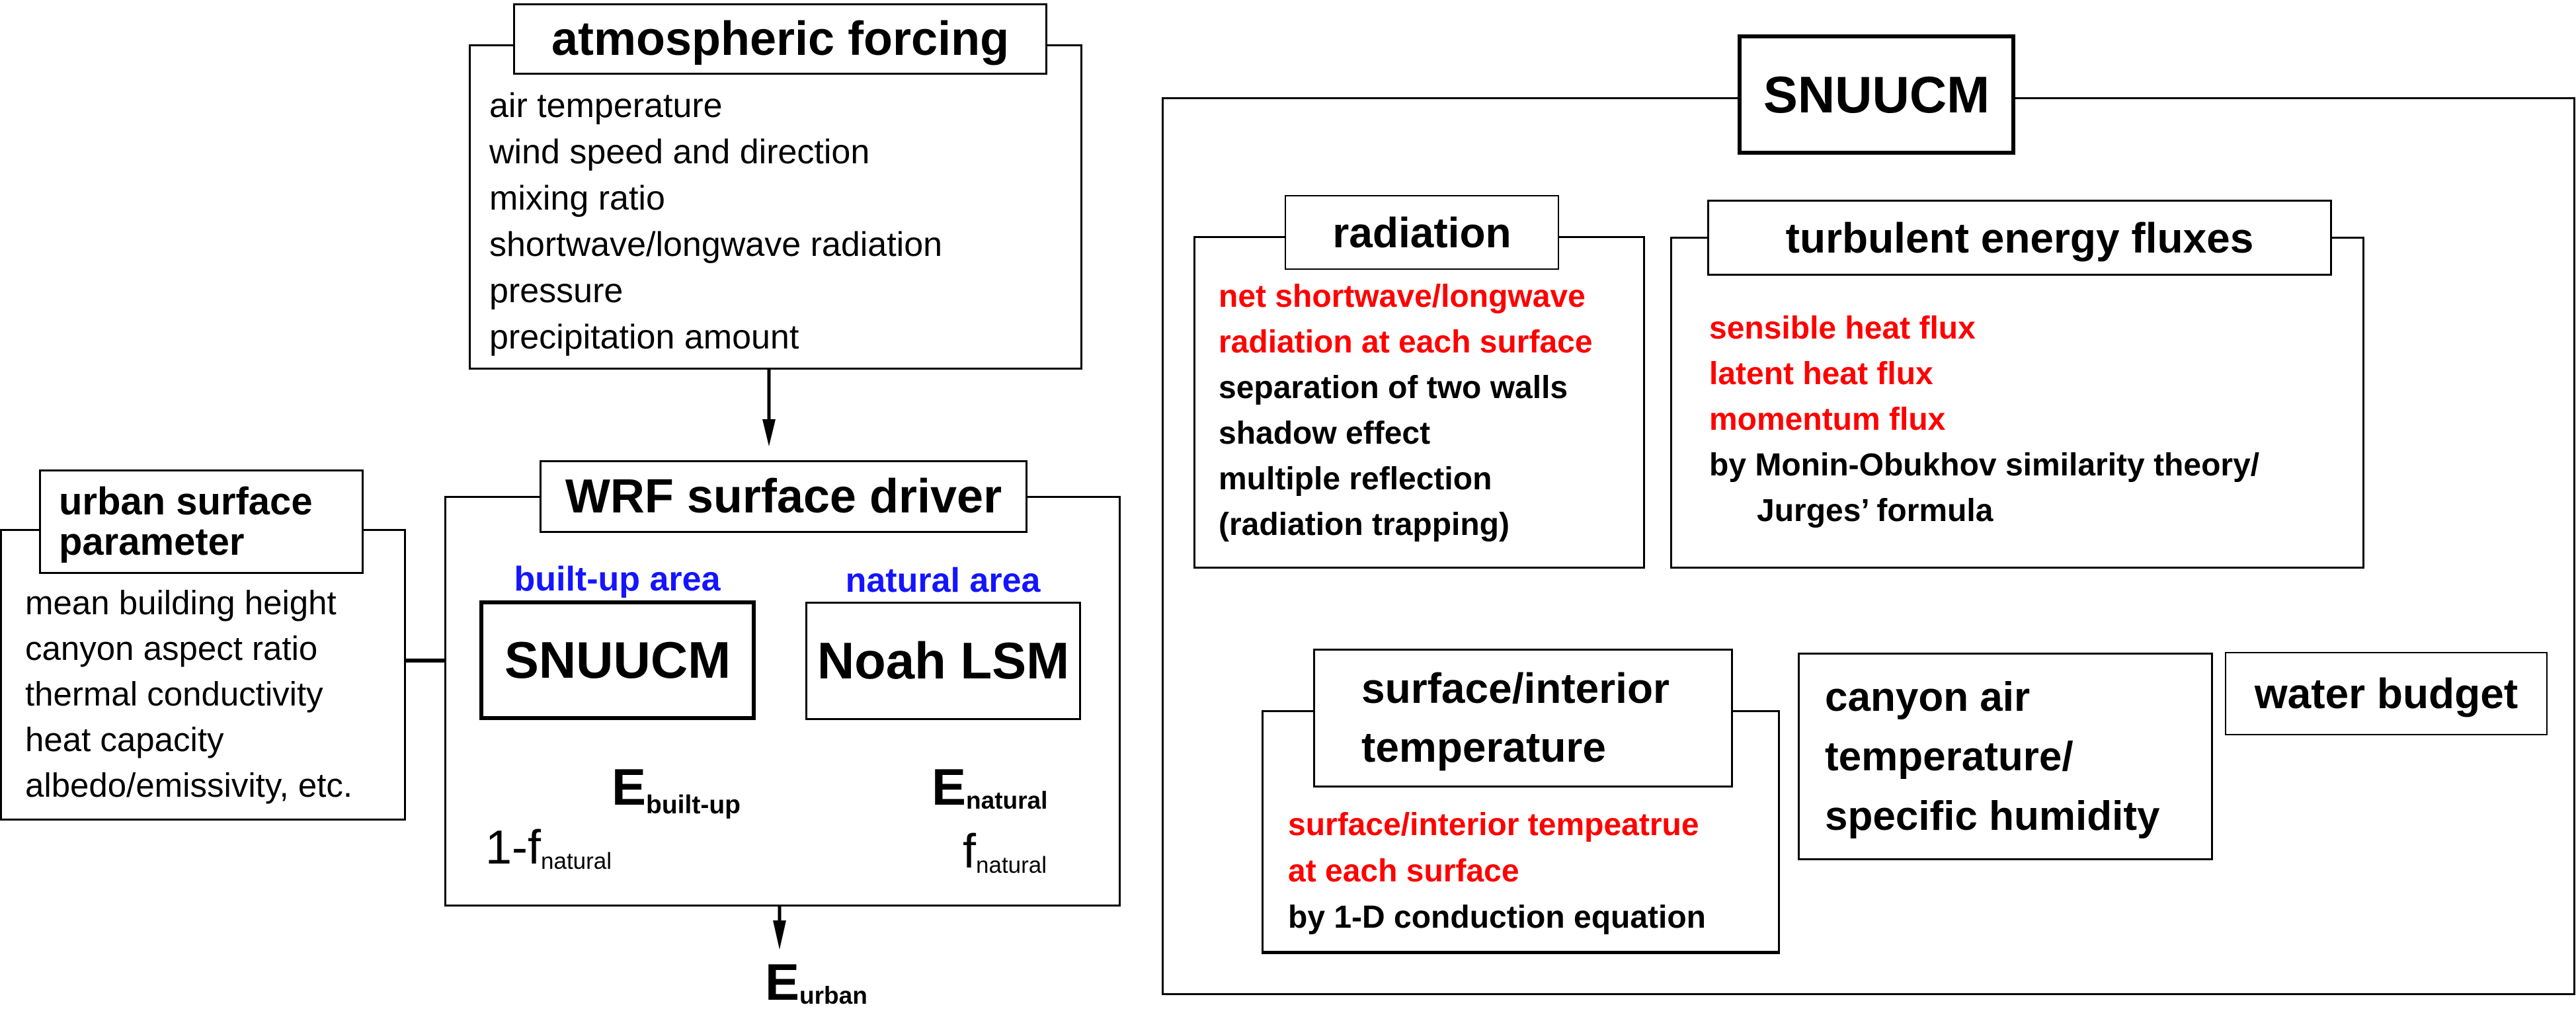 This screenshot has width=2576, height=1011. Describe the element at coordinates (1928, 697) in the screenshot. I see `canyon-line: canyon air` at that location.